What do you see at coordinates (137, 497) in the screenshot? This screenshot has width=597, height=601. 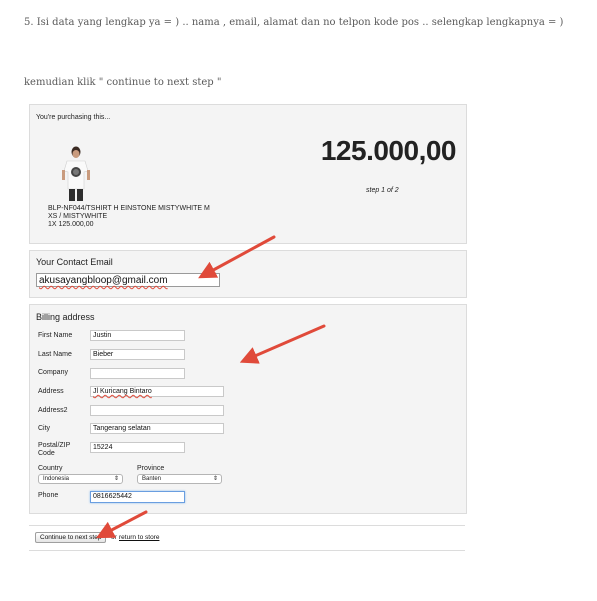 I see `phone-field: 0816625442` at bounding box center [137, 497].